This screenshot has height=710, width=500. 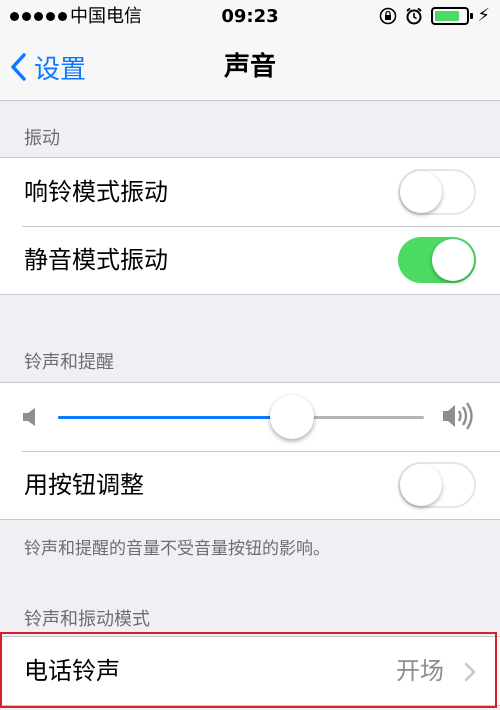 I want to click on orientation-lock-icon, so click(x=388, y=16).